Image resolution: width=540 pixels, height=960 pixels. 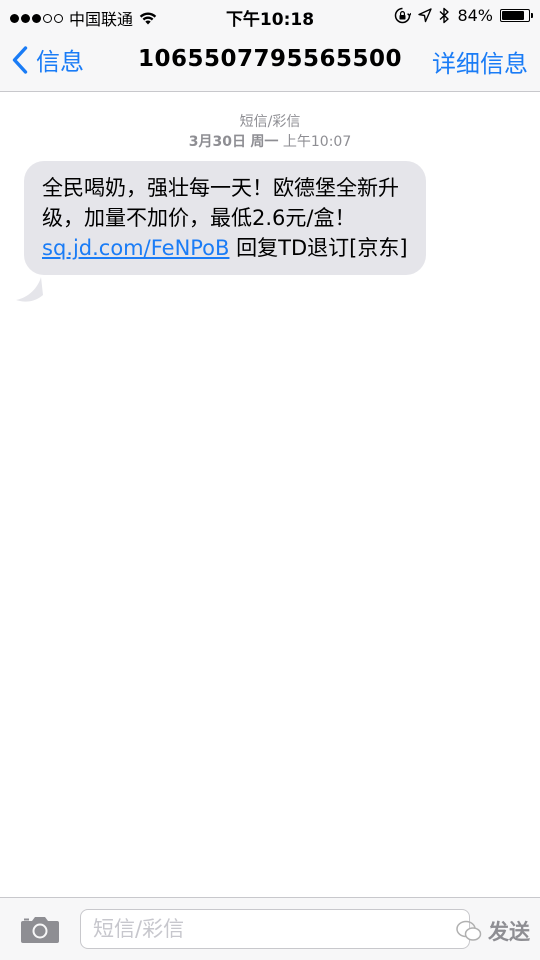 I want to click on details-button: 详细信息, so click(x=480, y=61).